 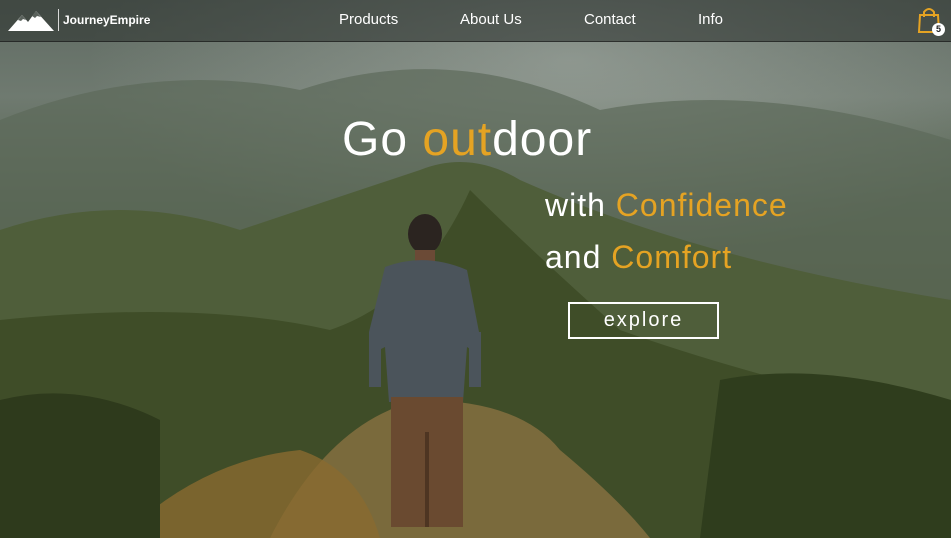 I want to click on explore-button: explore, so click(x=643, y=320).